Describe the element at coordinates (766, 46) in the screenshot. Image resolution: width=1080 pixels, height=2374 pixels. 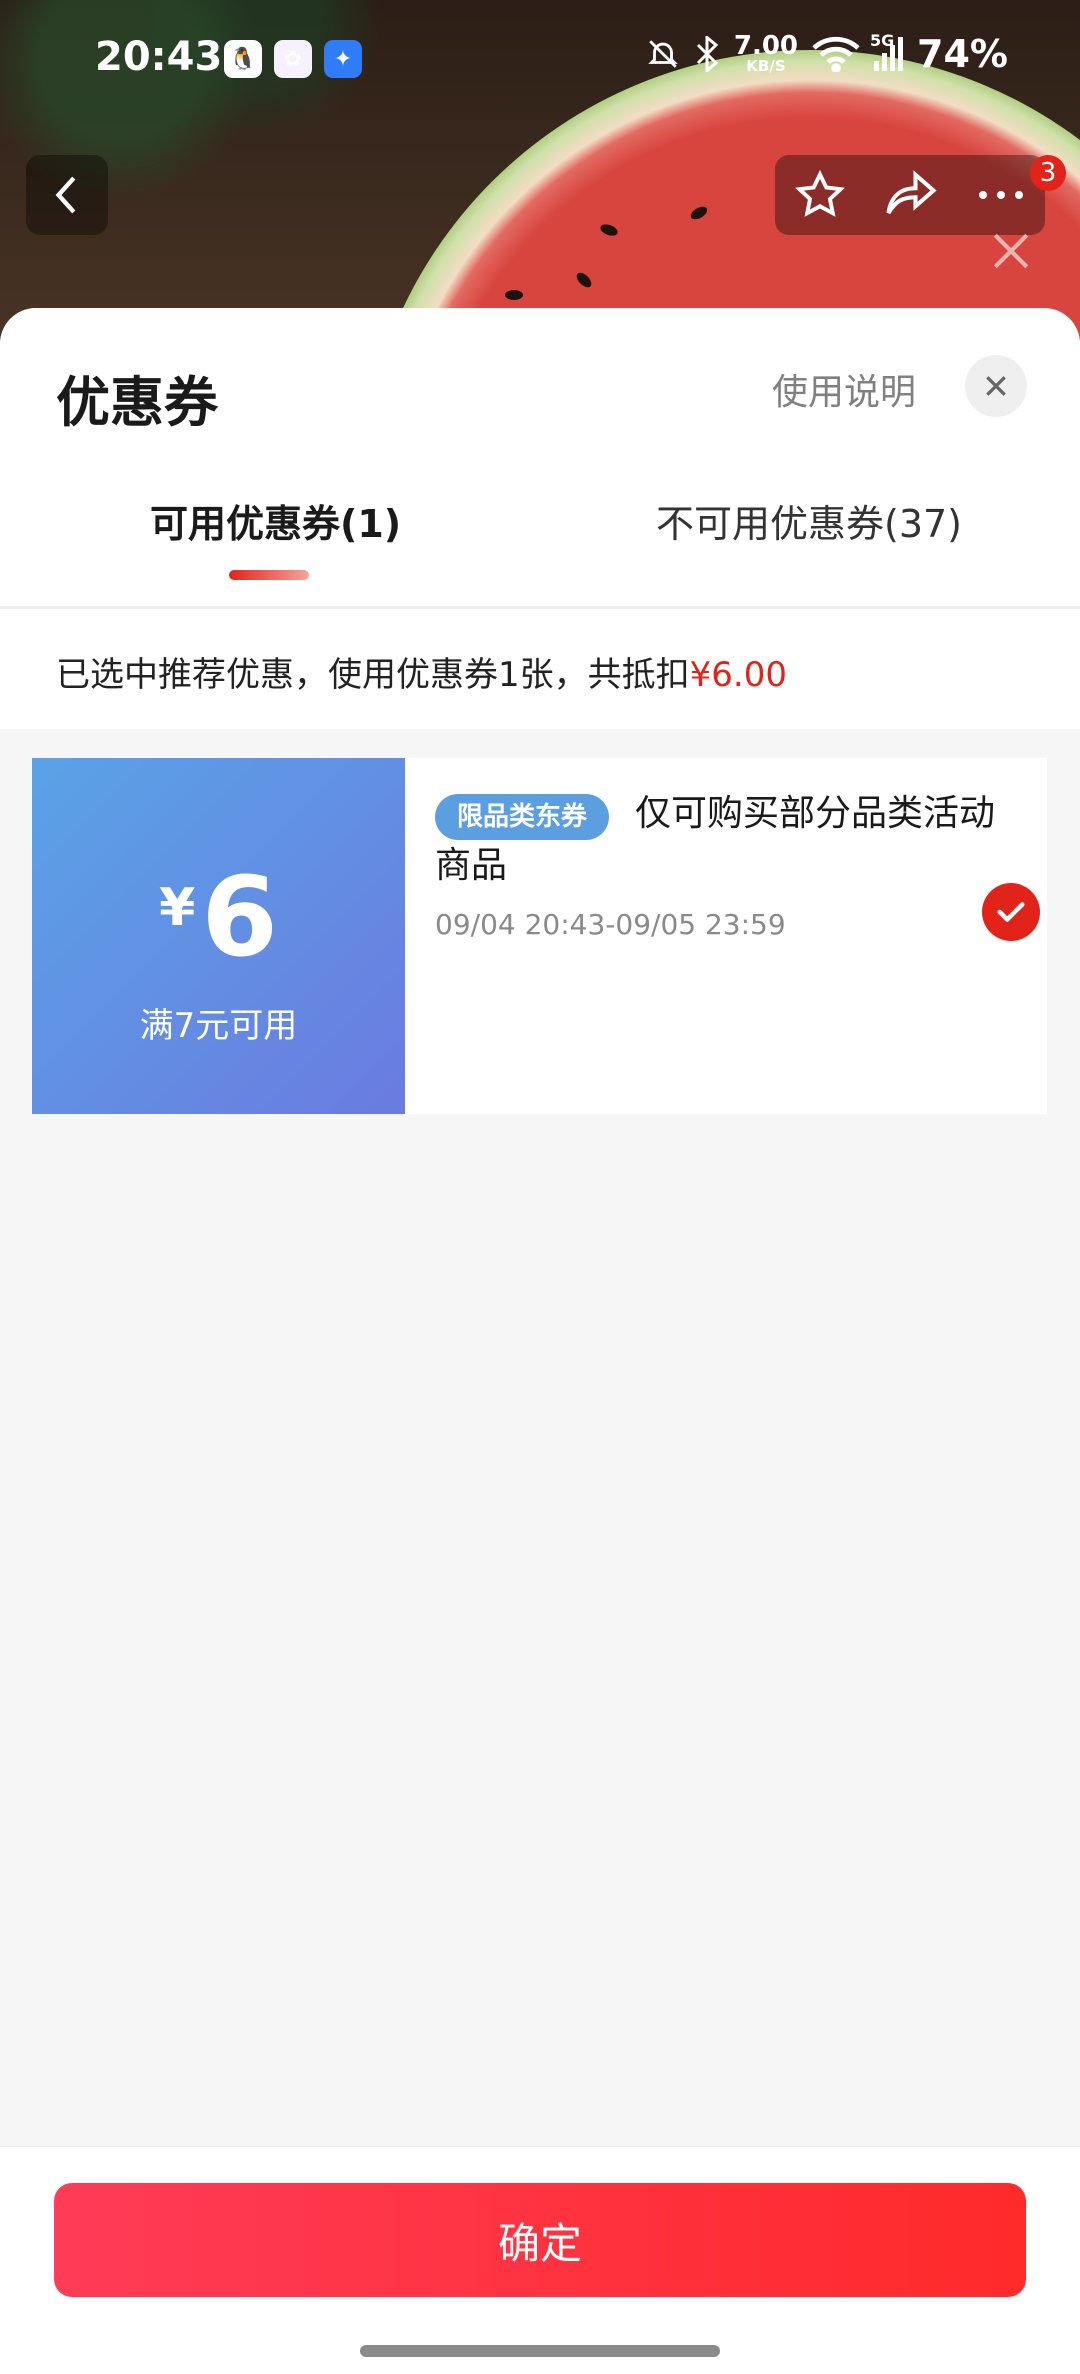
I see `network-speed-value: 7.00` at that location.